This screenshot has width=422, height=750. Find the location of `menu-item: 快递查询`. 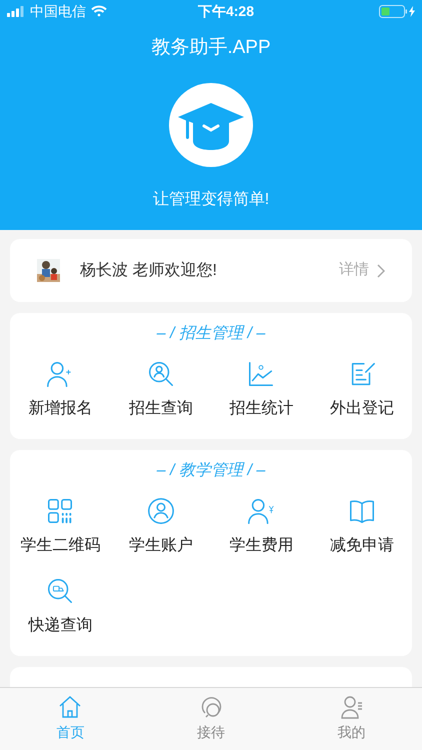

menu-item: 快递查询 is located at coordinates (60, 626).